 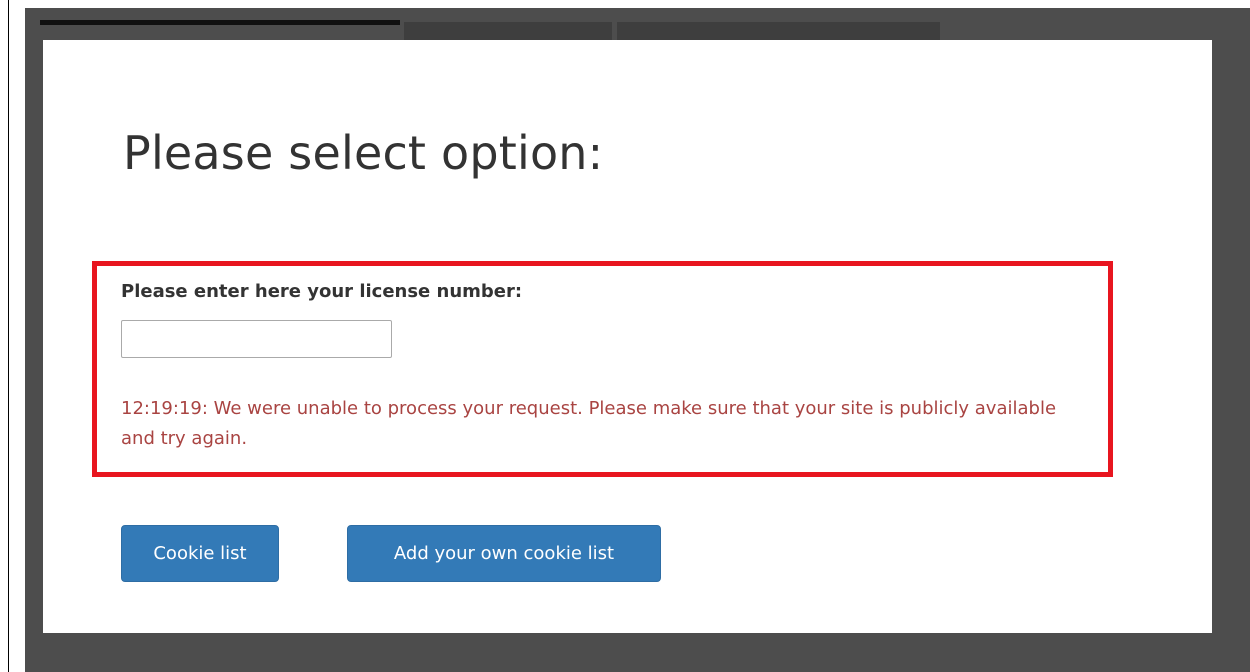 I want to click on tab-active, so click(x=220, y=32).